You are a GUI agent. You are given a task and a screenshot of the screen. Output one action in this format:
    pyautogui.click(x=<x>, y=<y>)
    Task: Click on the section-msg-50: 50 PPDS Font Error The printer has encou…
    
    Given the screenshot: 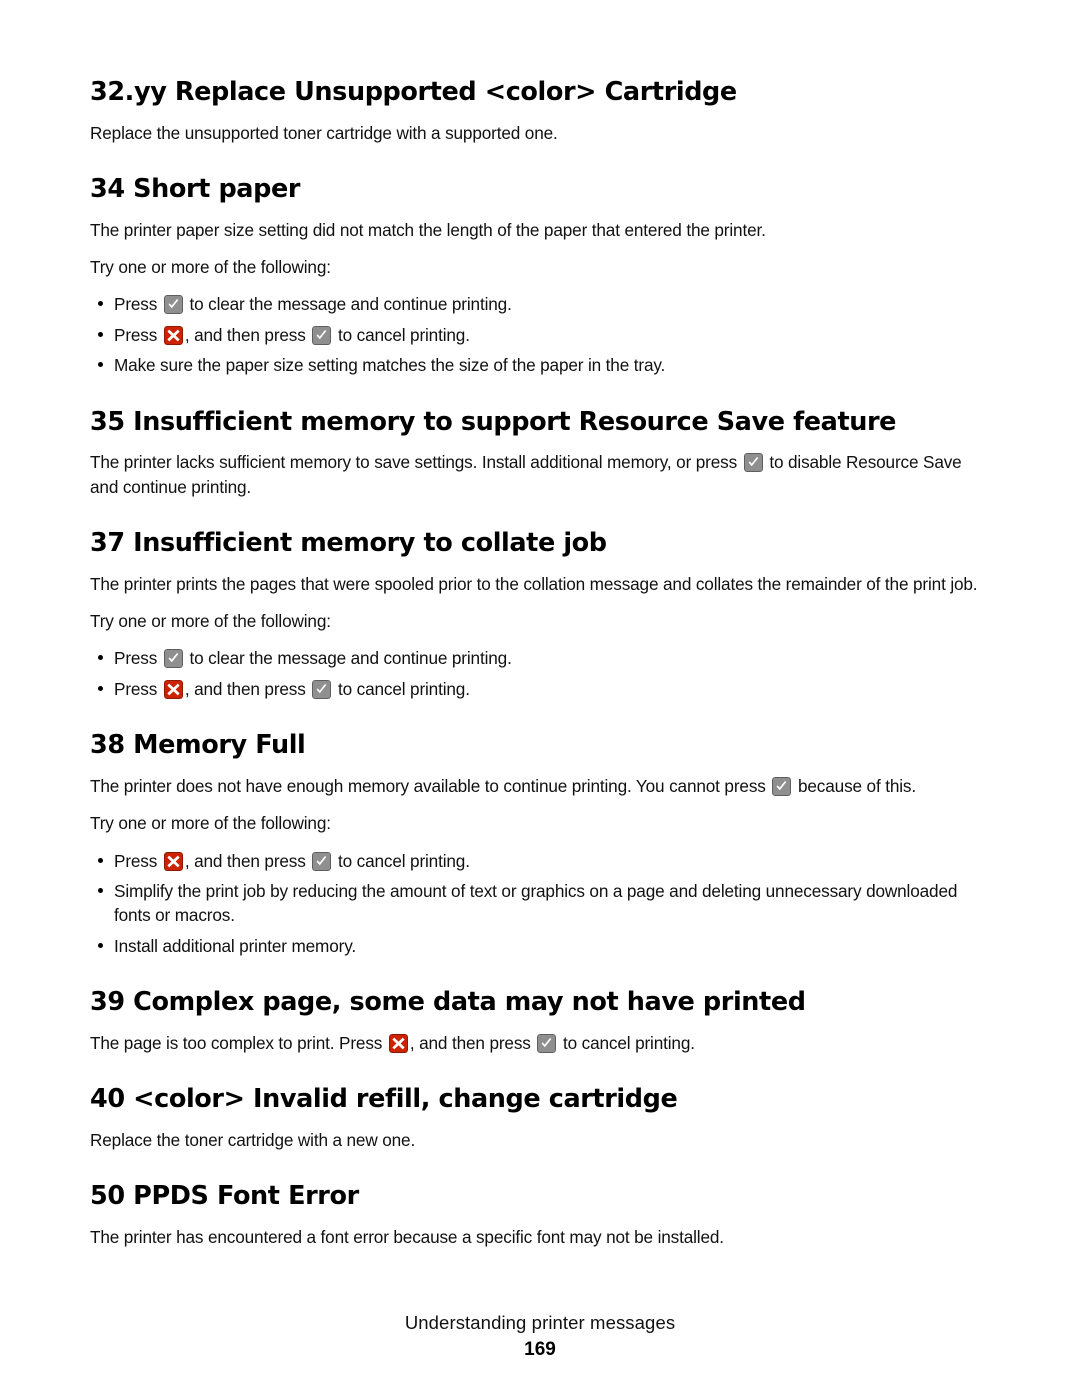 What is the action you would take?
    pyautogui.click(x=540, y=1215)
    